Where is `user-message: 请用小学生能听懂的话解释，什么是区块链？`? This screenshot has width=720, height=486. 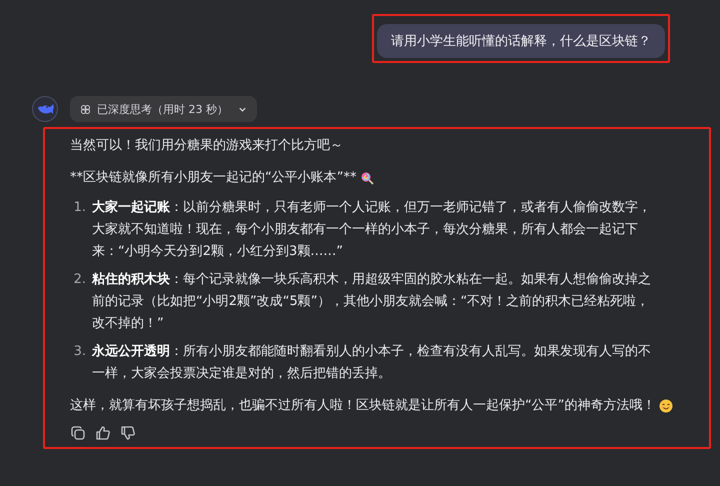 user-message: 请用小学生能听懂的话解释，什么是区块链？ is located at coordinates (521, 41).